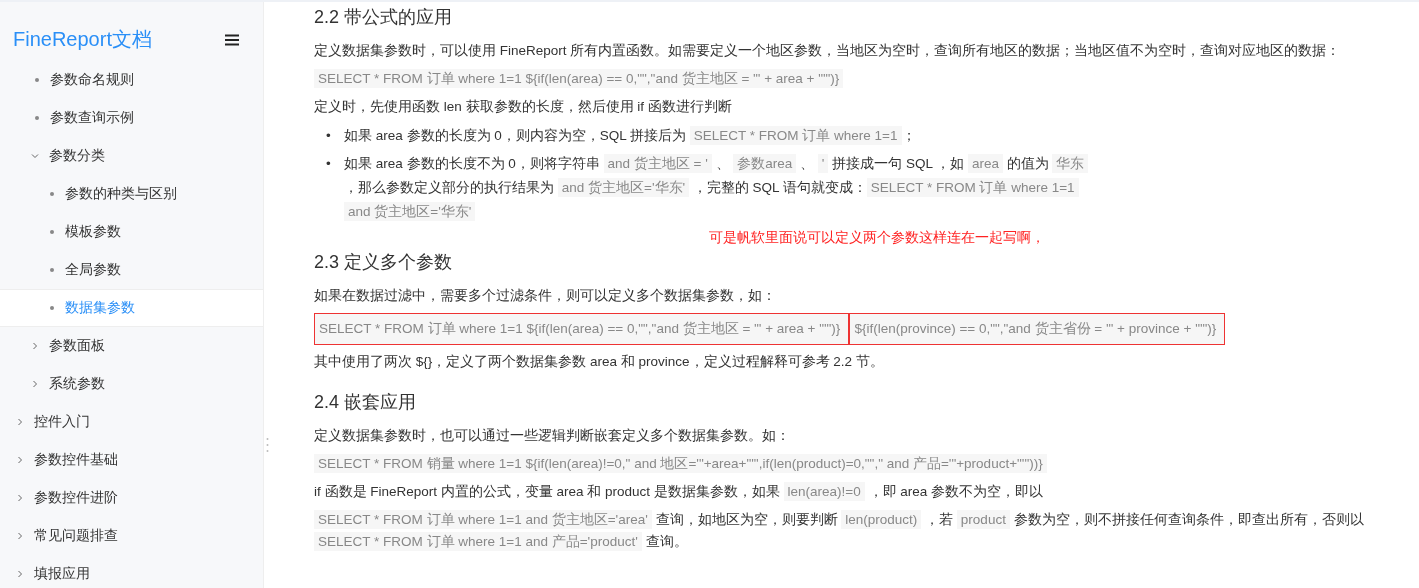 Image resolution: width=1419 pixels, height=588 pixels. Describe the element at coordinates (131, 346) in the screenshot. I see `sidebar-item: 参数面板` at that location.